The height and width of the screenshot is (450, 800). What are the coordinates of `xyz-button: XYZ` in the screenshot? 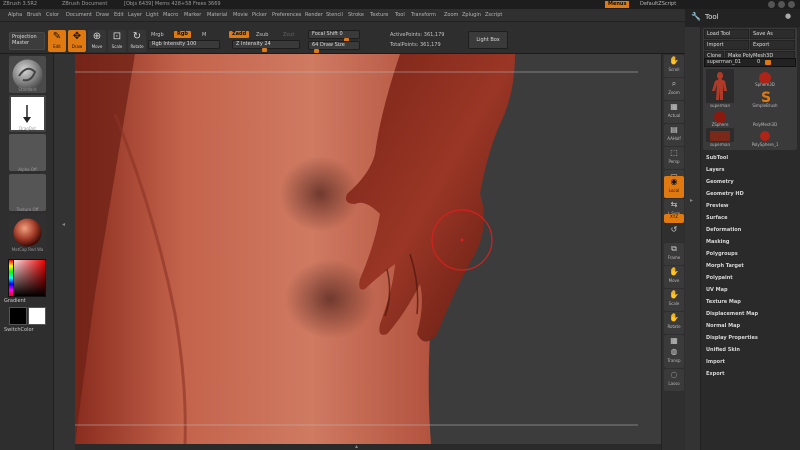 It's located at (674, 218).